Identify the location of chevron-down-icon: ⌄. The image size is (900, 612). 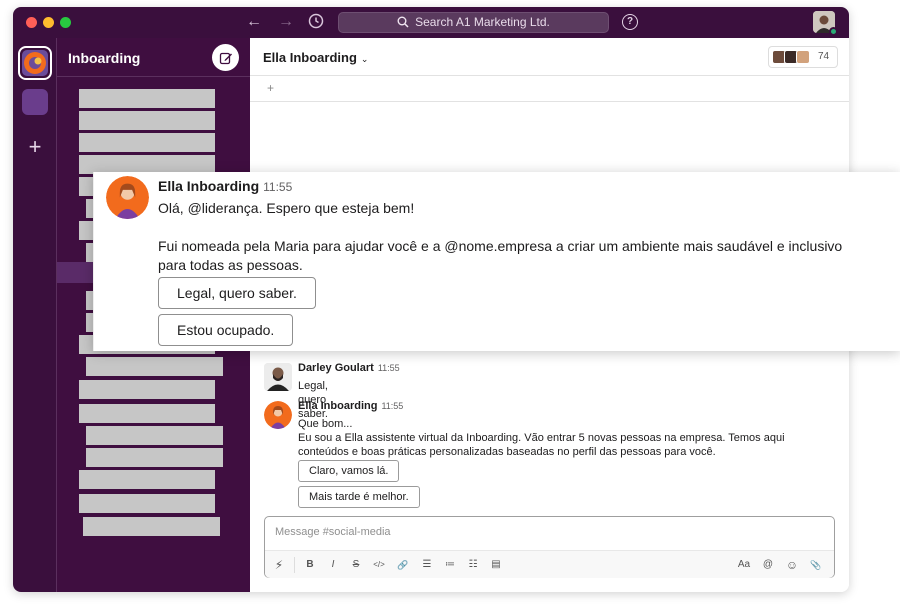
(364, 59).